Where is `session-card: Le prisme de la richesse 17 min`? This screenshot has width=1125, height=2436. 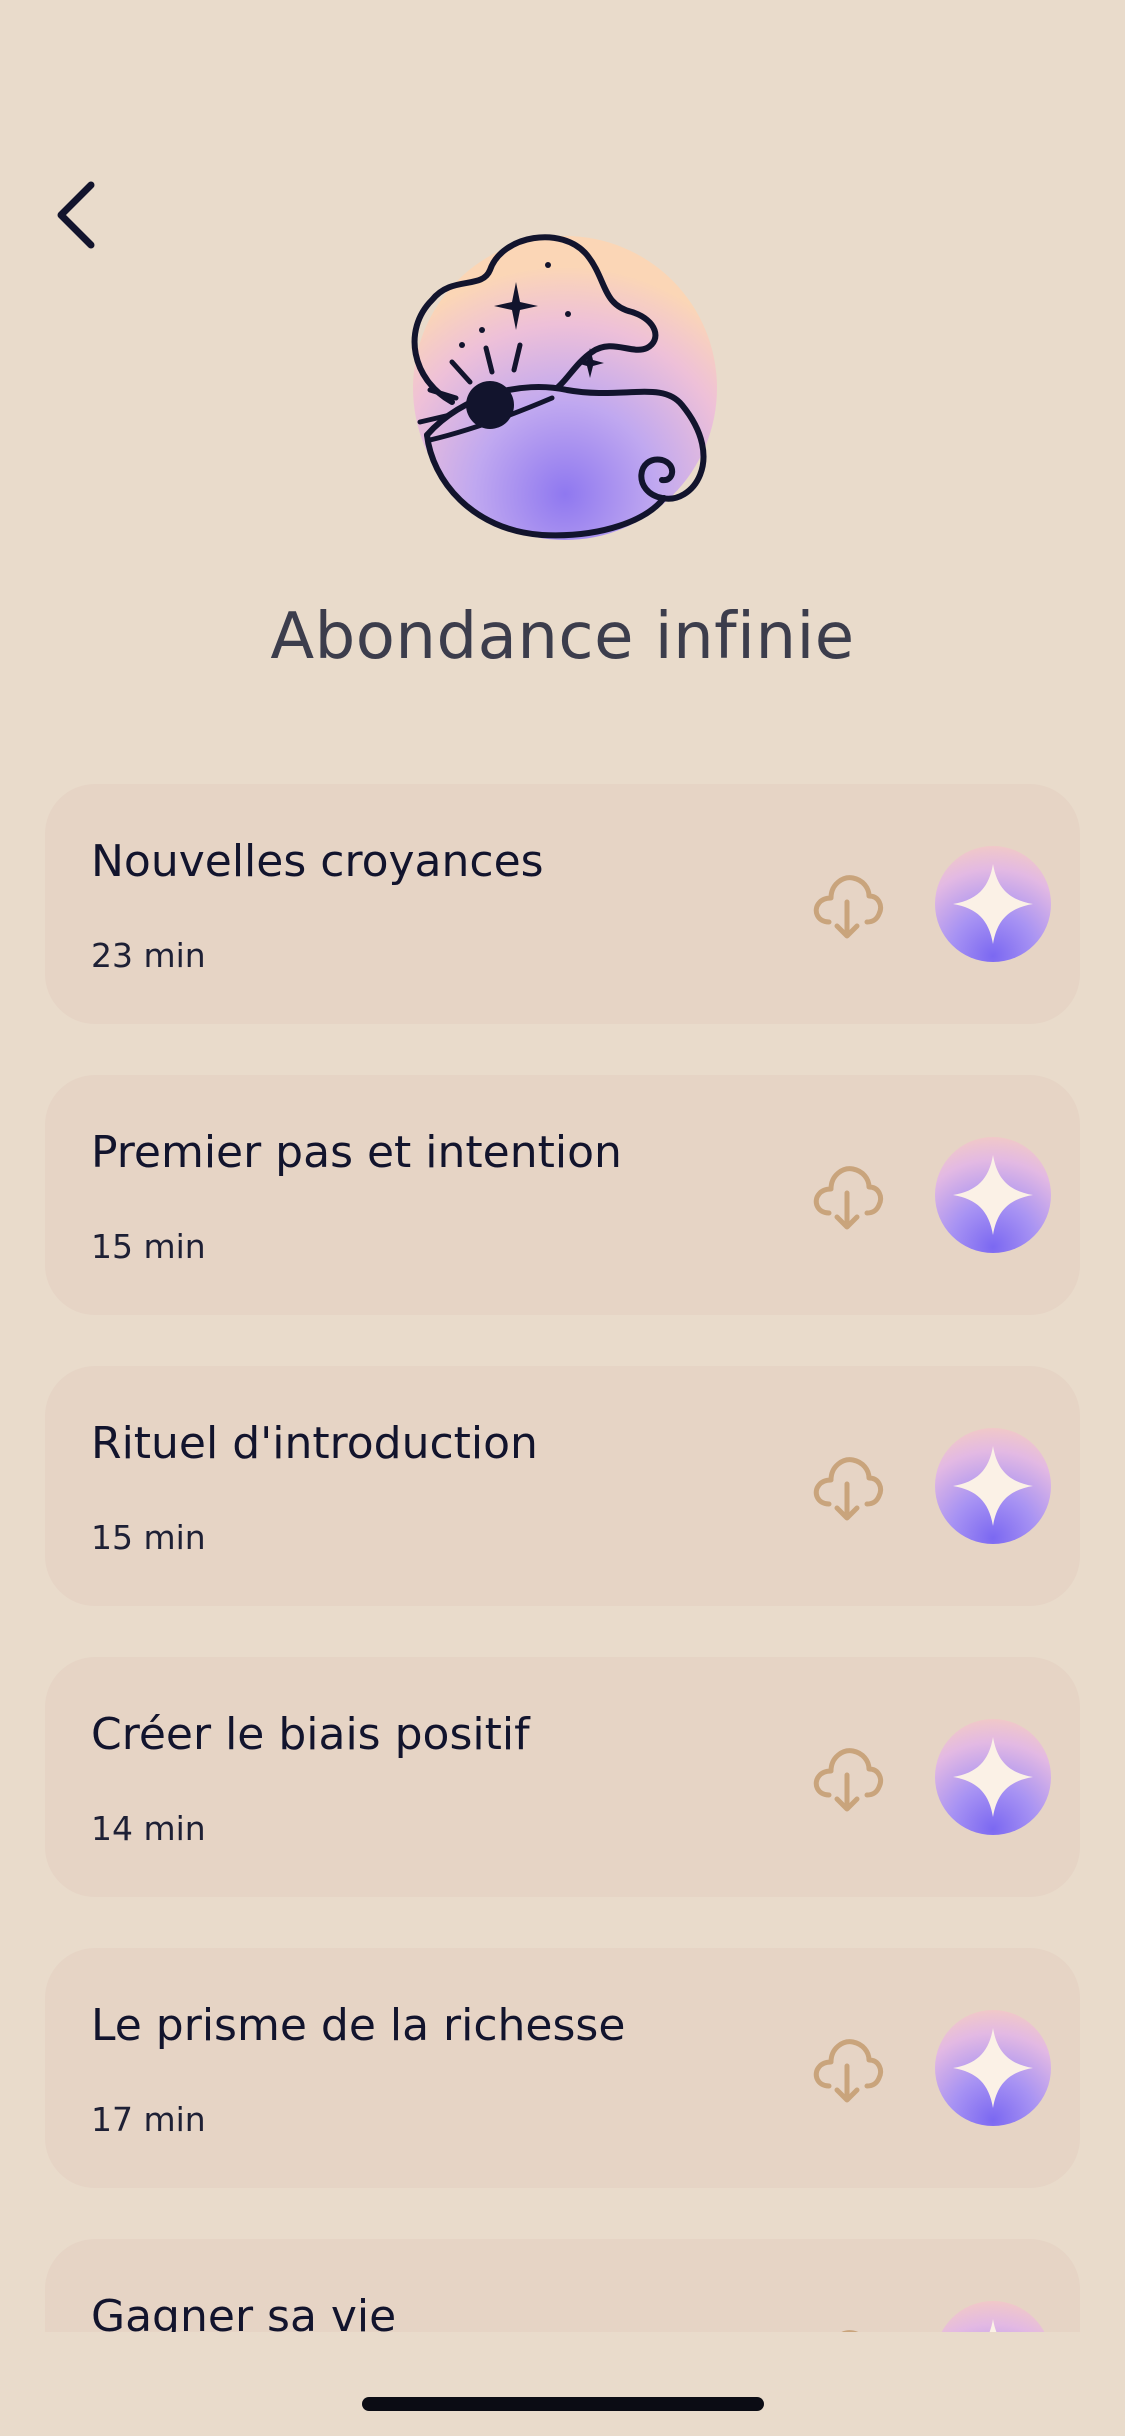 session-card: Le prisme de la richesse 17 min is located at coordinates (562, 2068).